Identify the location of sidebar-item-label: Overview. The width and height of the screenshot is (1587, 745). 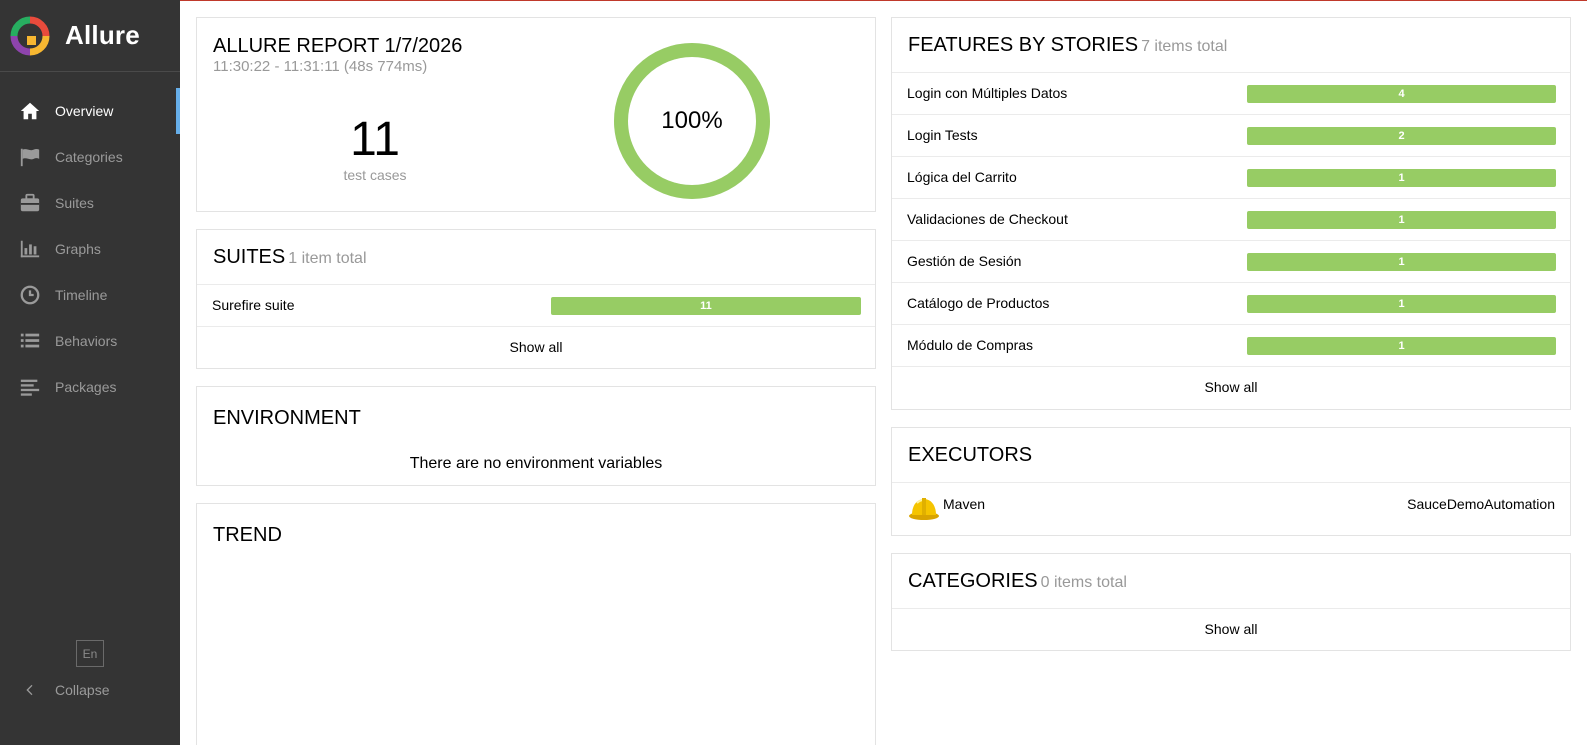
(84, 111).